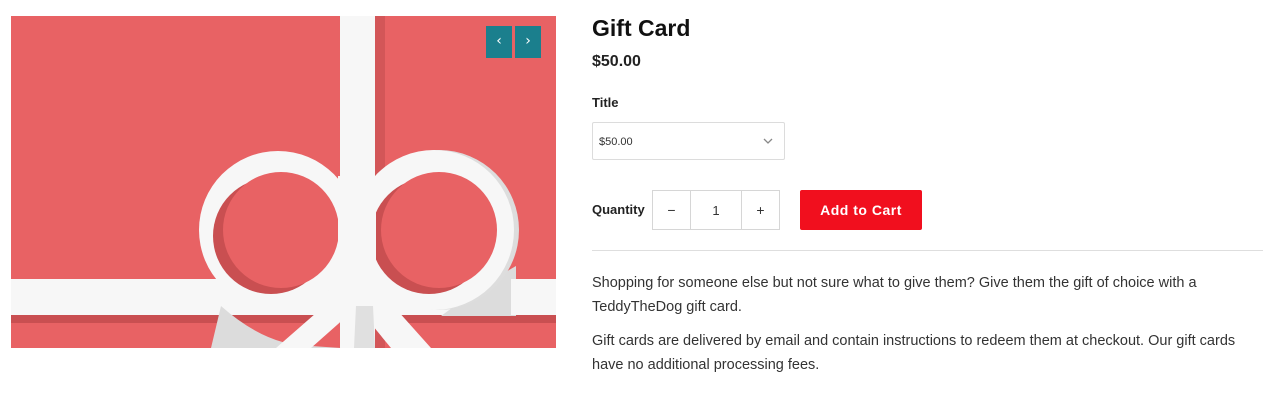  Describe the element at coordinates (672, 210) in the screenshot. I see `quantity-minus-button: −` at that location.